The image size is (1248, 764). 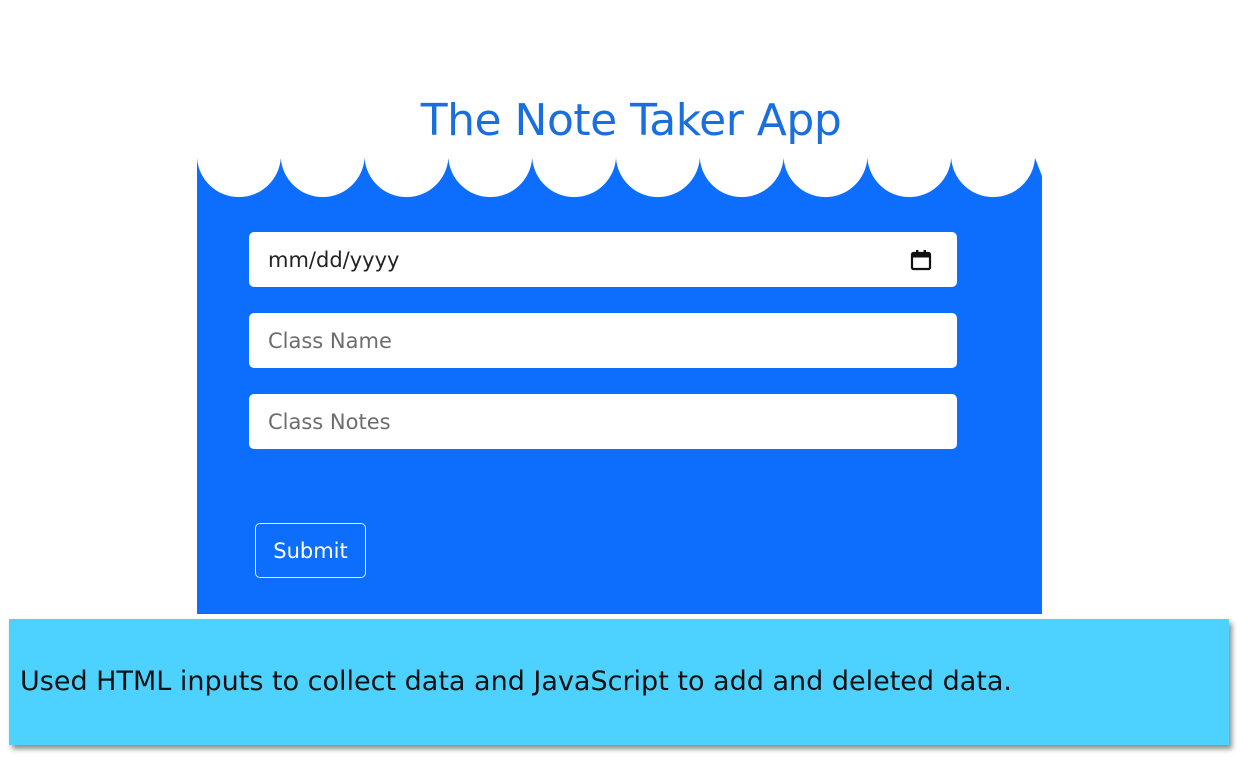 What do you see at coordinates (631, 121) in the screenshot?
I see `page-title: The Note Taker App` at bounding box center [631, 121].